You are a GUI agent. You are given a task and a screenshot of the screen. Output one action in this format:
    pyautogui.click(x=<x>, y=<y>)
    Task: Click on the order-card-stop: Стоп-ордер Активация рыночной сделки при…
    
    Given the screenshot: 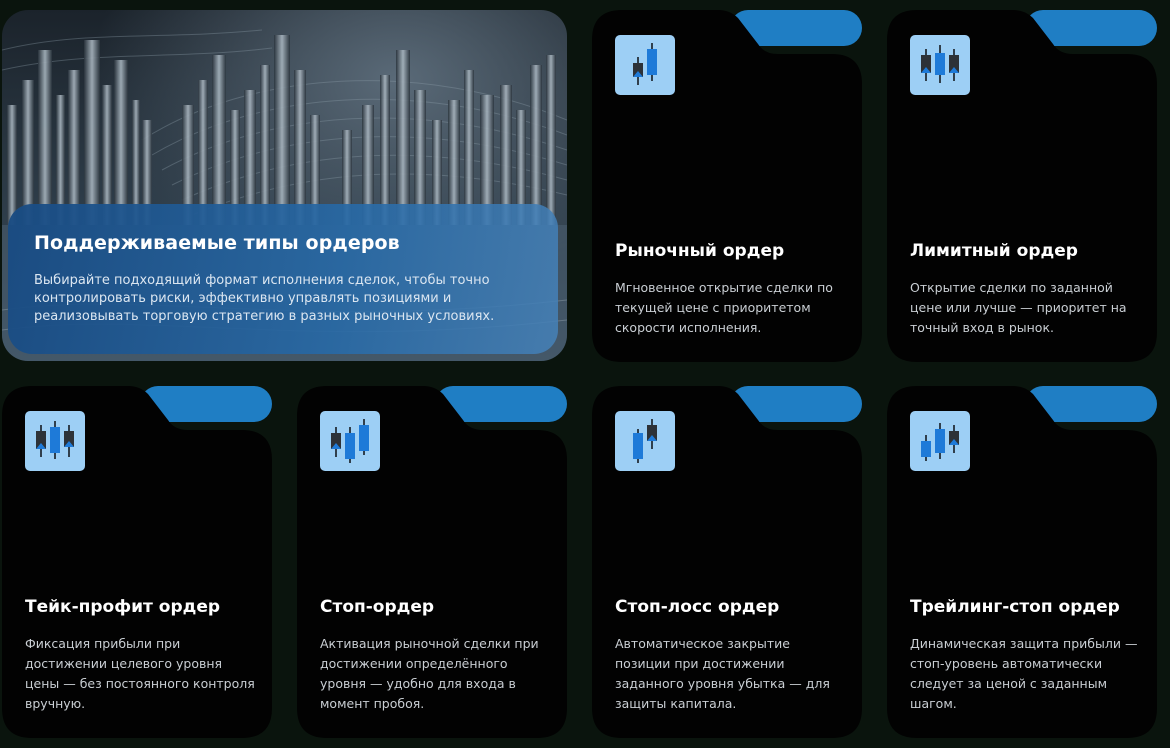 What is the action you would take?
    pyautogui.click(x=432, y=562)
    